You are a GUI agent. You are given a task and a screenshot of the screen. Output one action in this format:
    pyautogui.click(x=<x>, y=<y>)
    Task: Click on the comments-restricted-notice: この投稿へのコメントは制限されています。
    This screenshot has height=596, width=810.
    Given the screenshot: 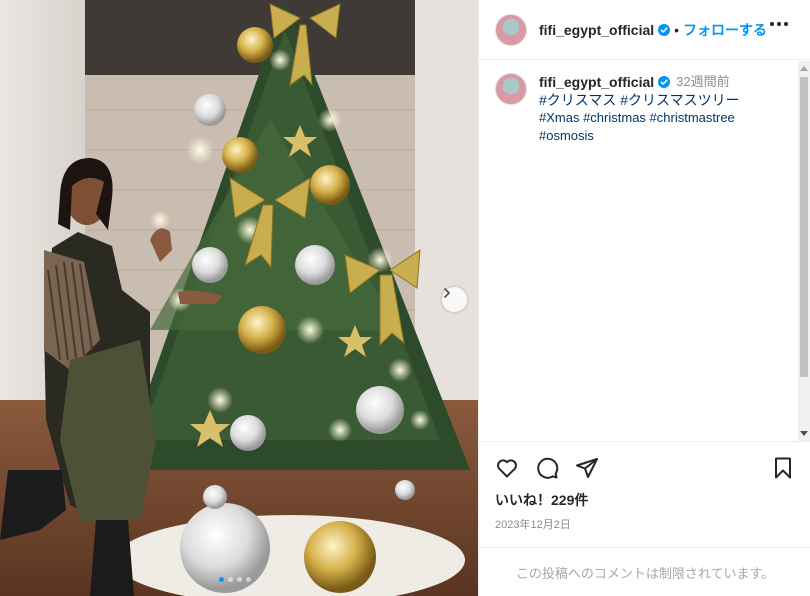 What is the action you would take?
    pyautogui.click(x=644, y=571)
    